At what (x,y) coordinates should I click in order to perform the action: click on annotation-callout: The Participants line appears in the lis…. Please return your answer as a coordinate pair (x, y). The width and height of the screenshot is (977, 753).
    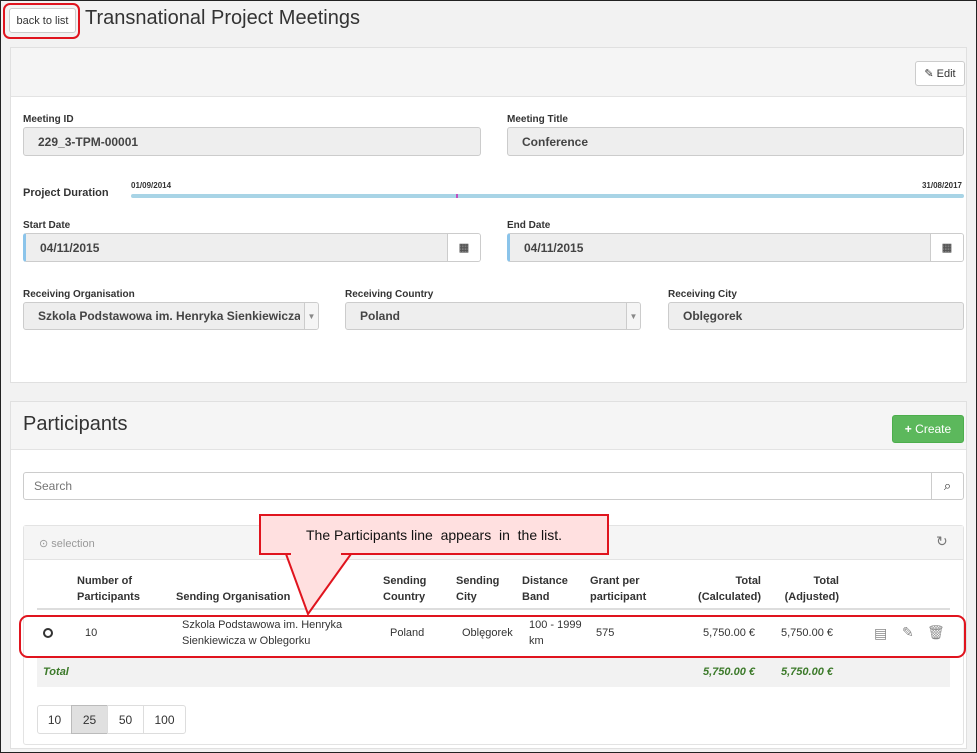
    Looking at the image, I should click on (434, 534).